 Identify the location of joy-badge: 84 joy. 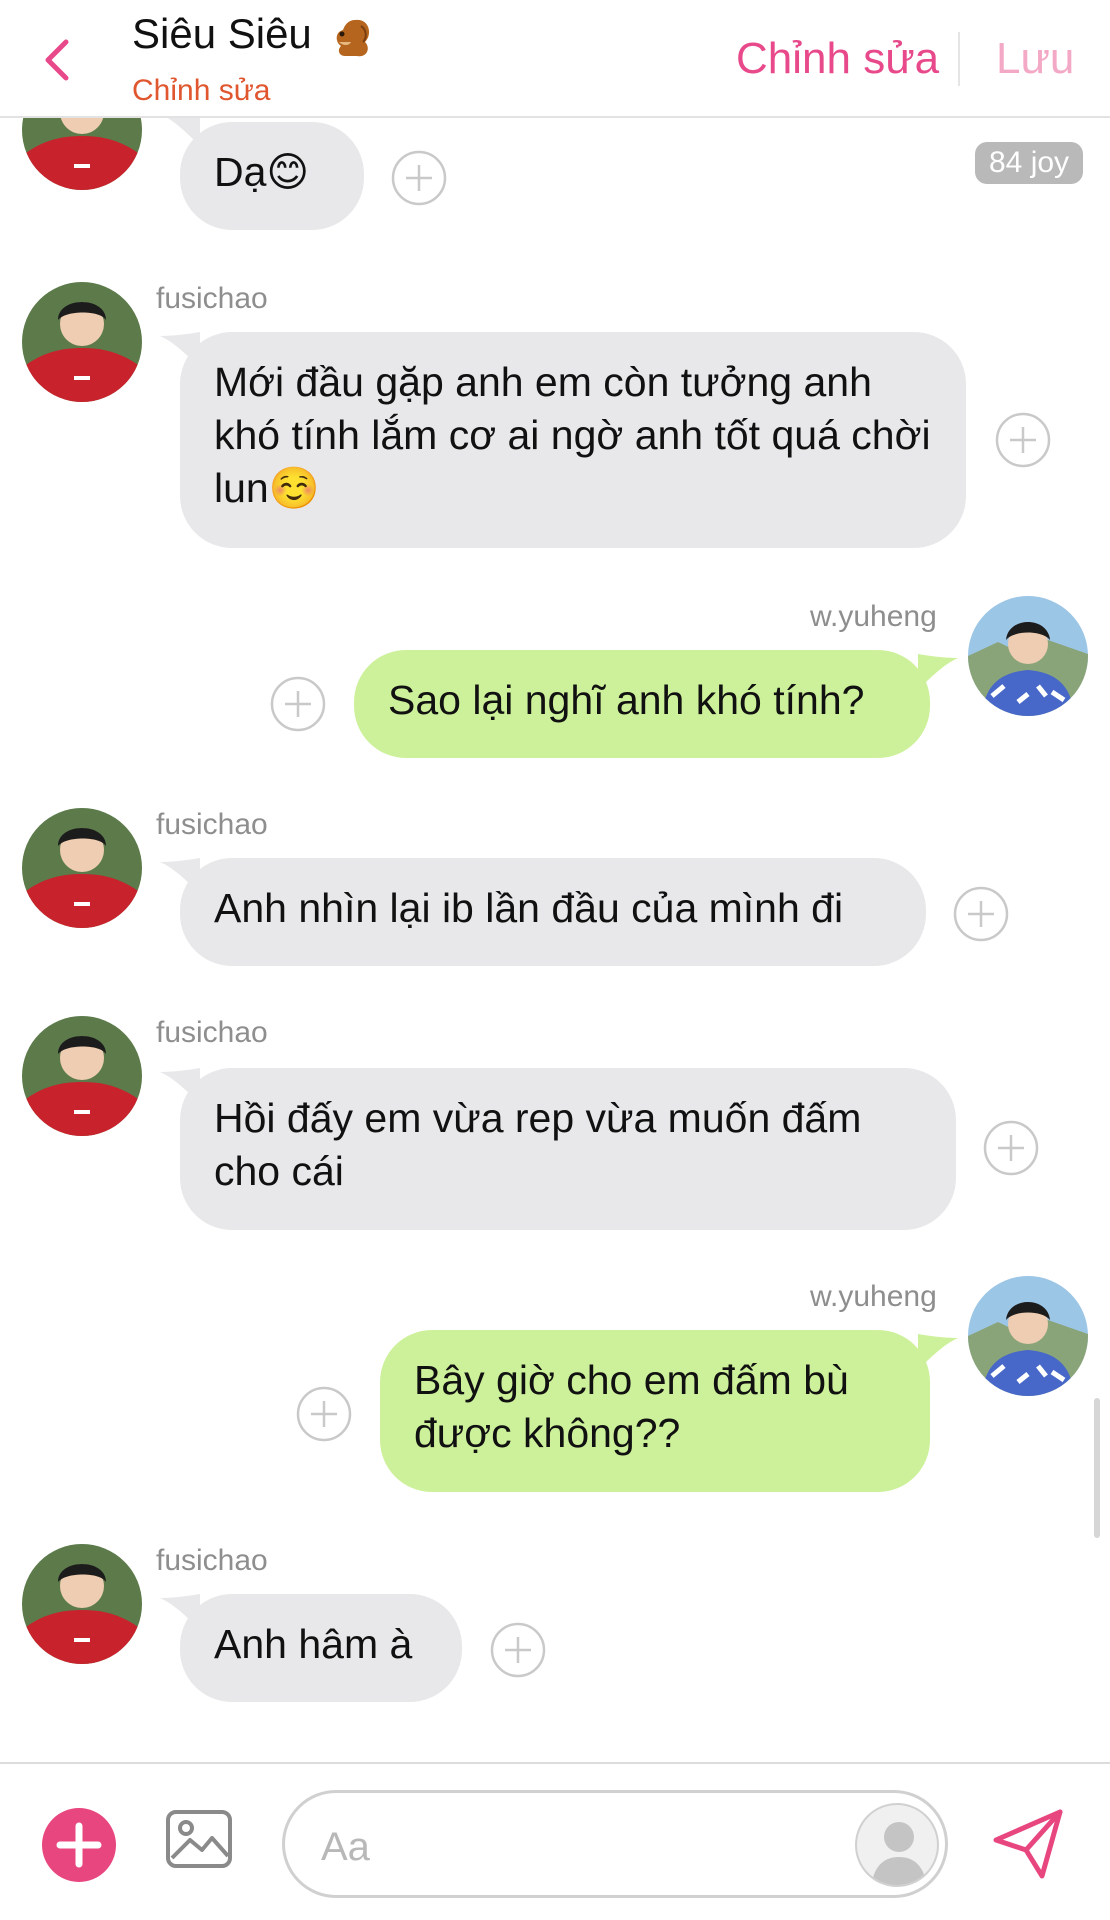
(1029, 163).